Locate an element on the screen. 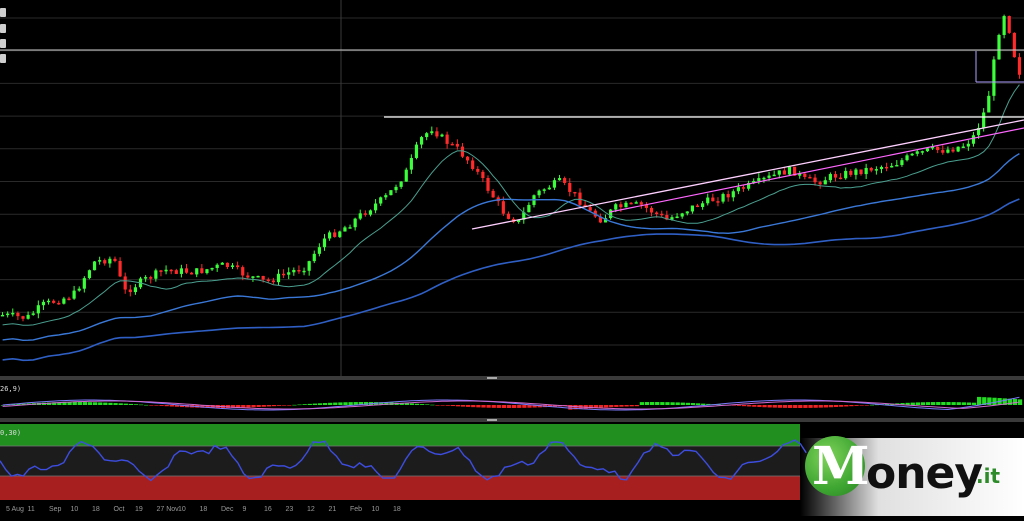 This screenshot has width=1024, height=521. oscillator-label: 0,30) is located at coordinates (11, 433).